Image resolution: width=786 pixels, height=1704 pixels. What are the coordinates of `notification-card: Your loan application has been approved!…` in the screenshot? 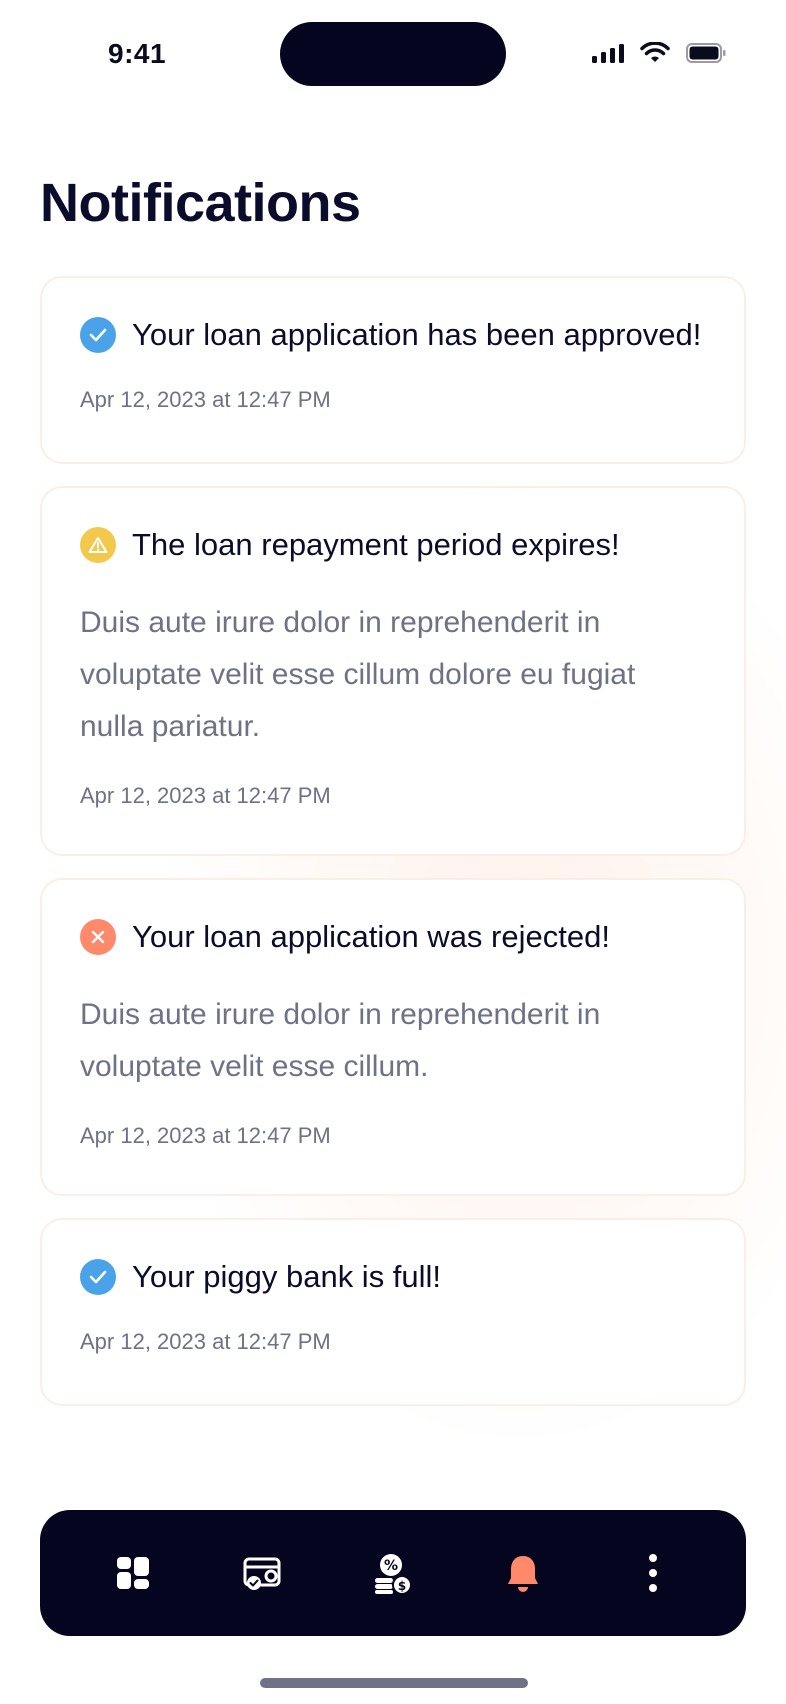 It's located at (393, 370).